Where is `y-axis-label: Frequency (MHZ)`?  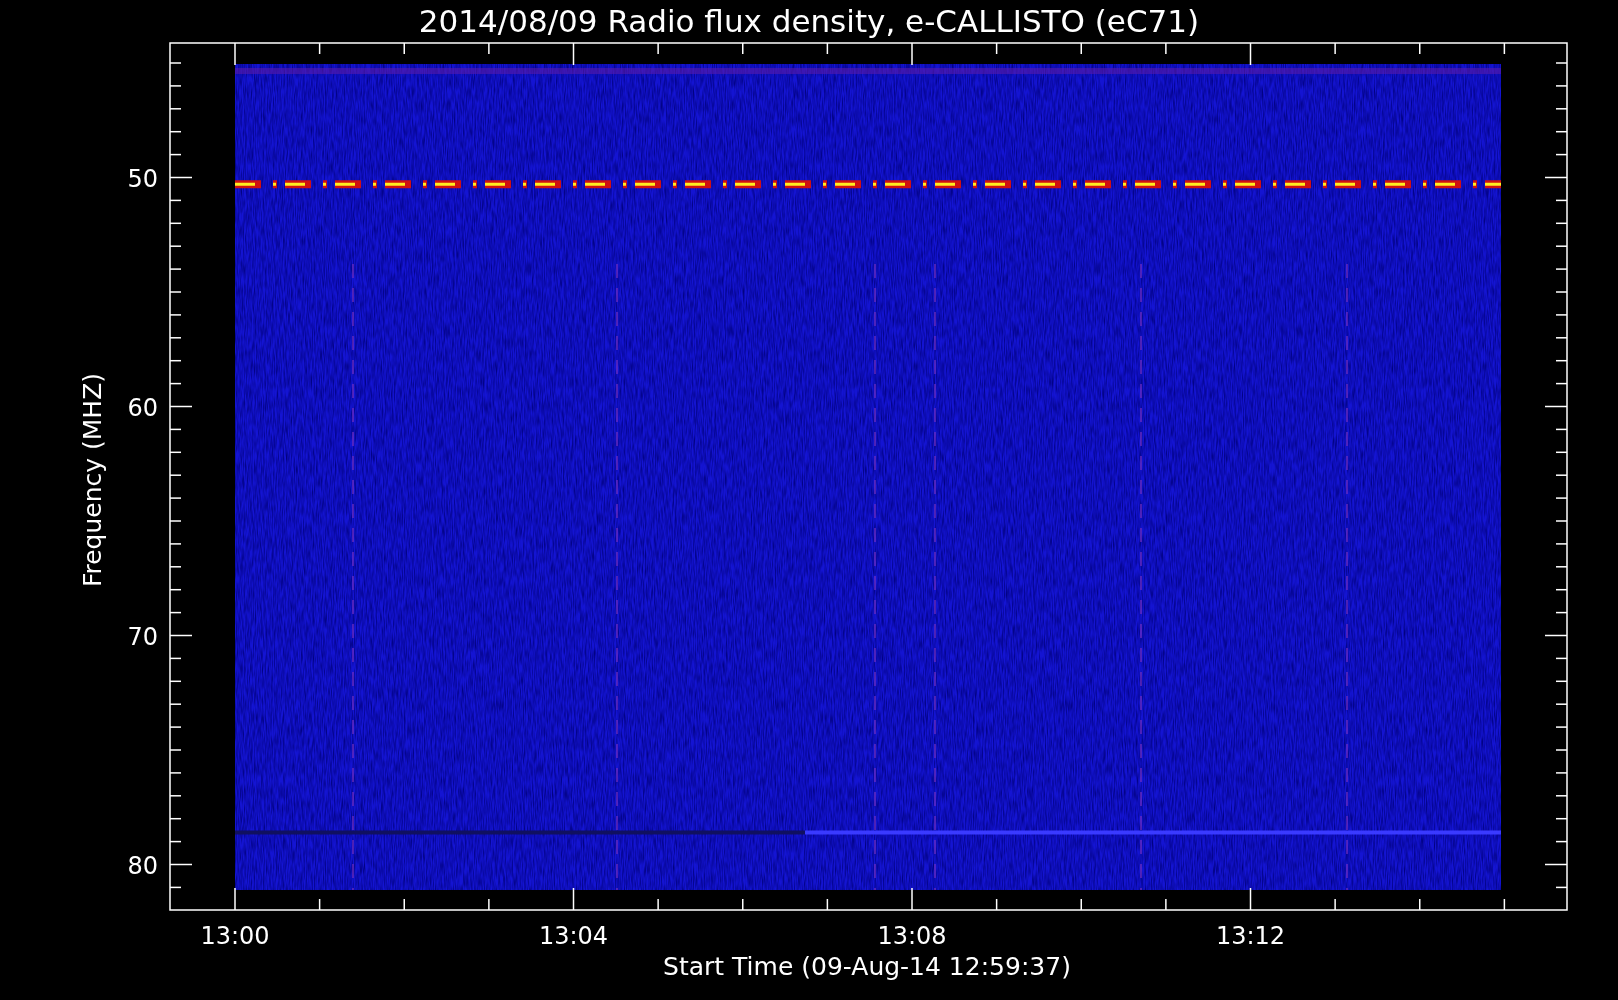 y-axis-label: Frequency (MHZ) is located at coordinates (92, 480).